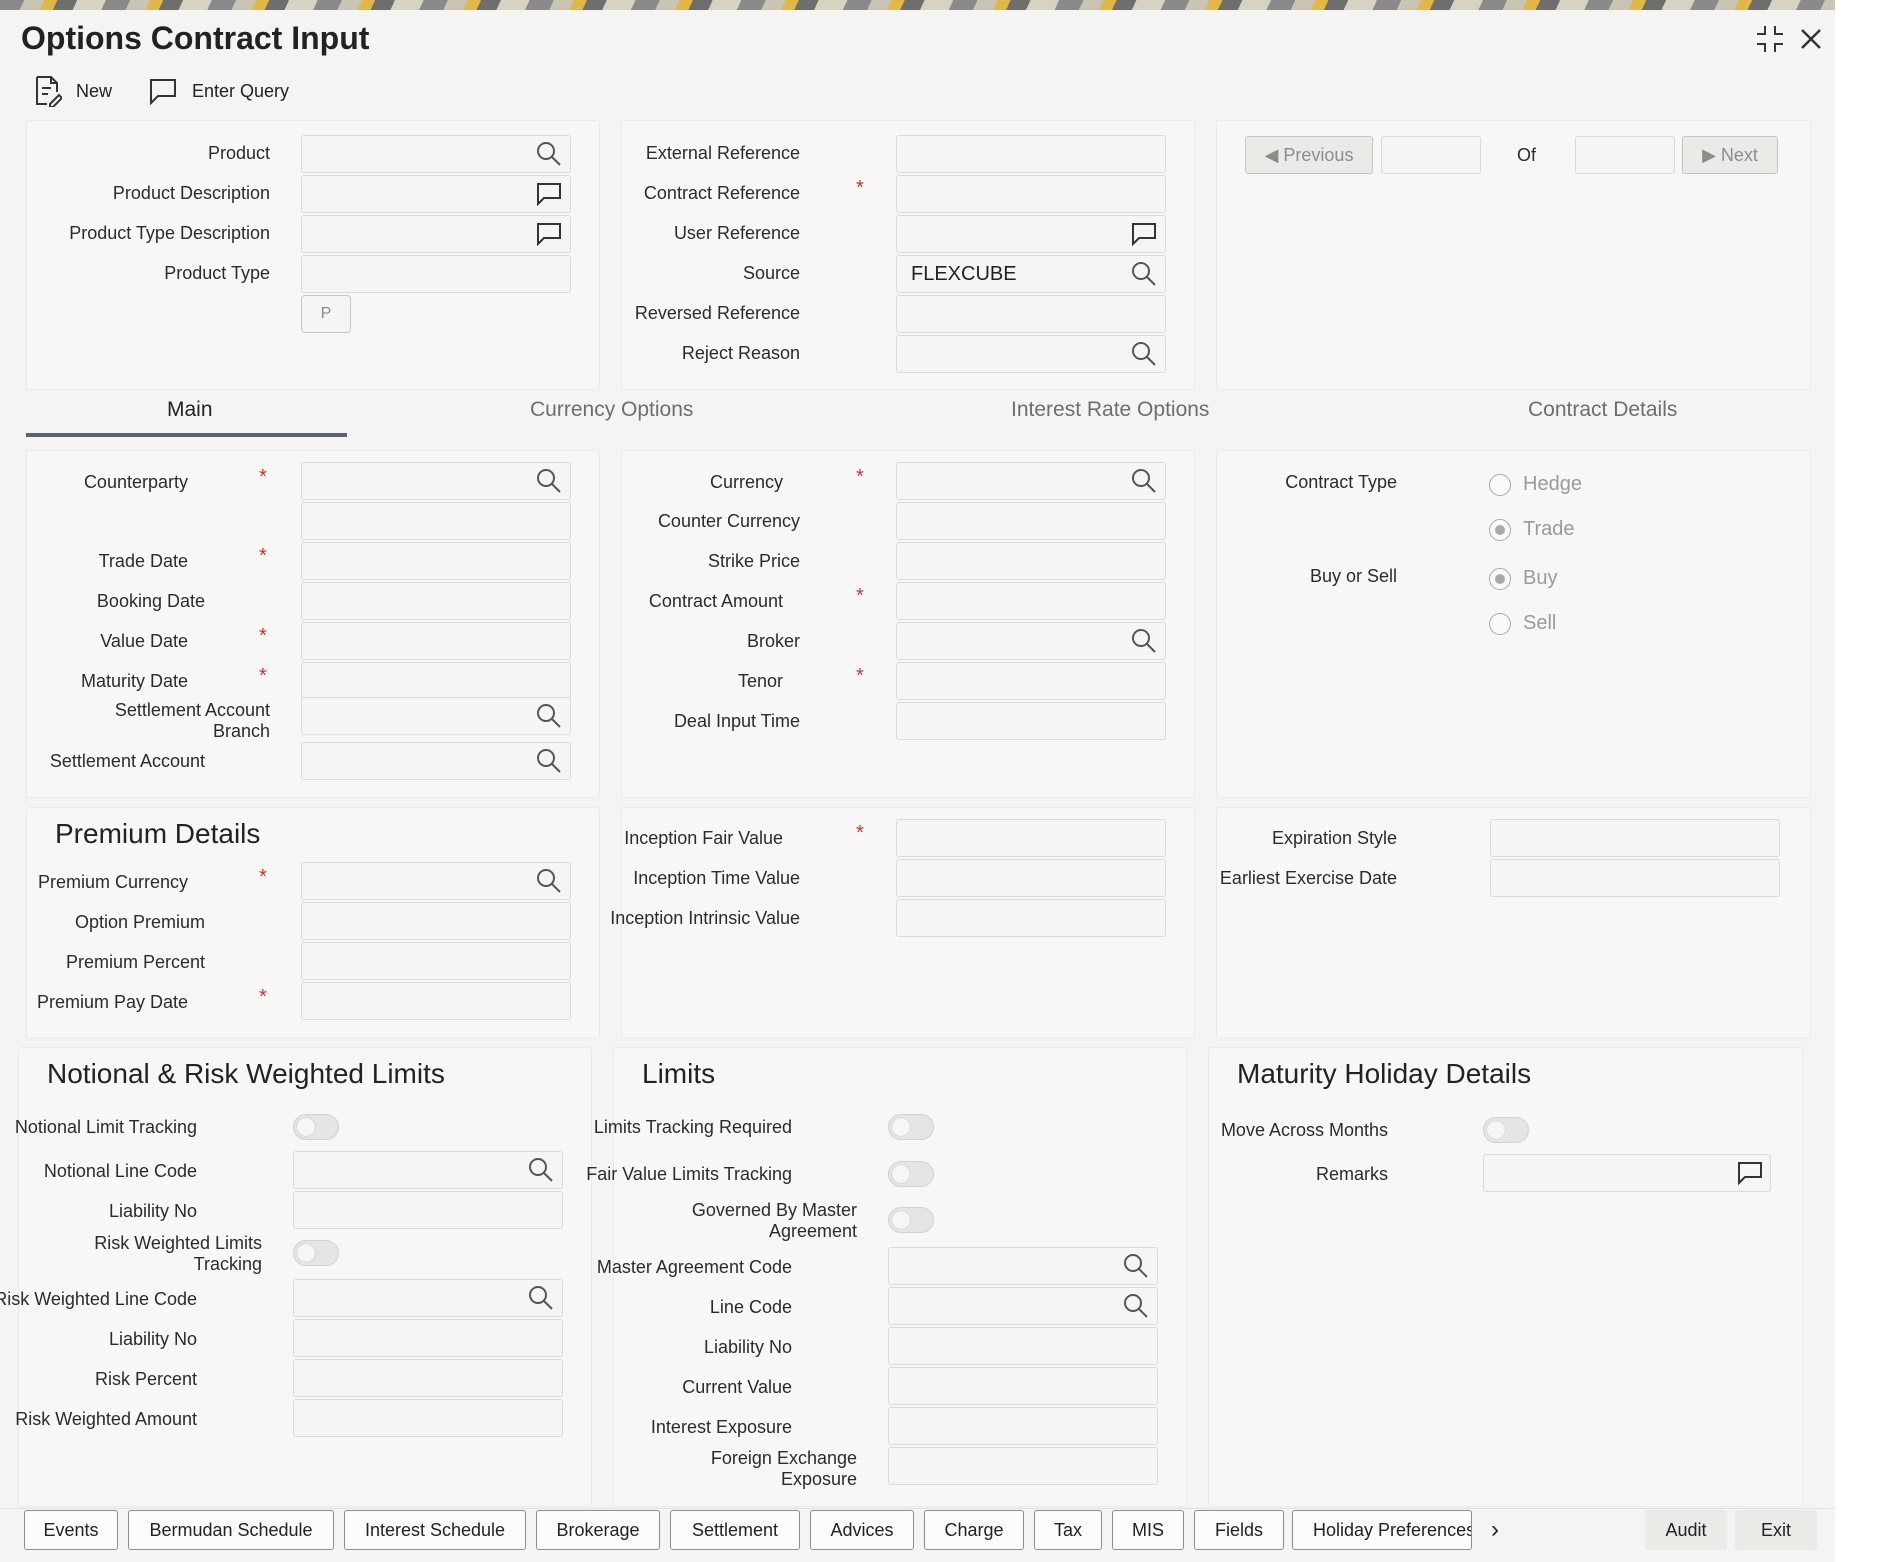 The height and width of the screenshot is (1562, 1900). Describe the element at coordinates (436, 881) in the screenshot. I see `premium-currency-field` at that location.